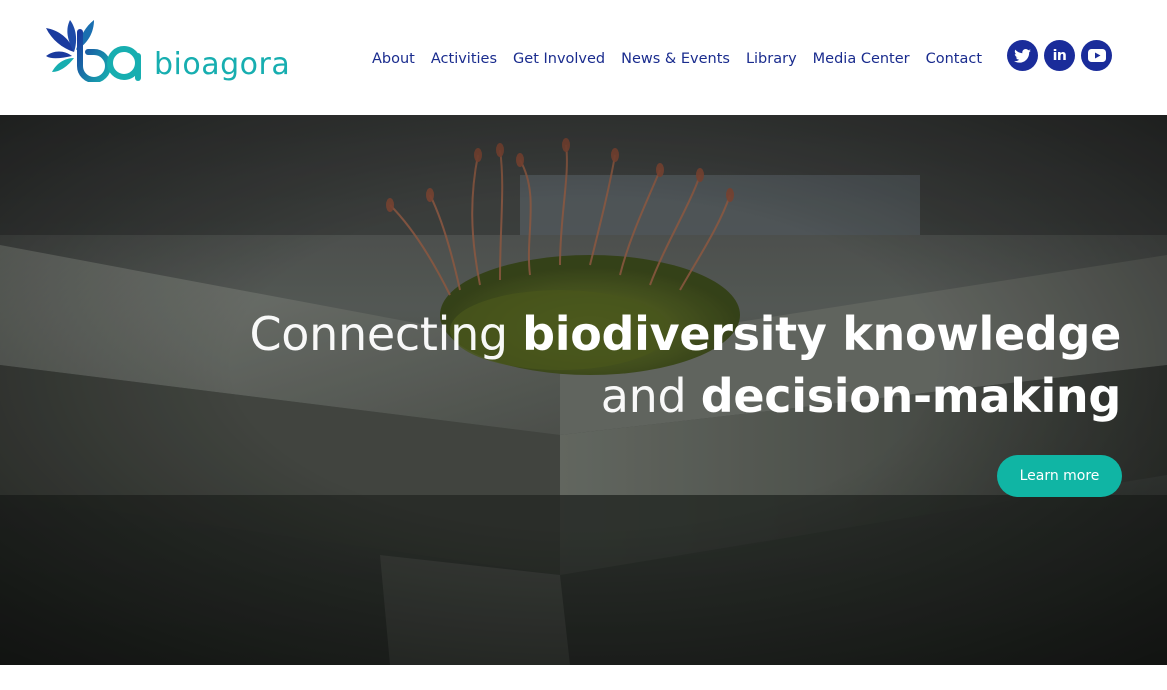 Image resolution: width=1167 pixels, height=690 pixels. I want to click on social-links: in, so click(1062, 55).